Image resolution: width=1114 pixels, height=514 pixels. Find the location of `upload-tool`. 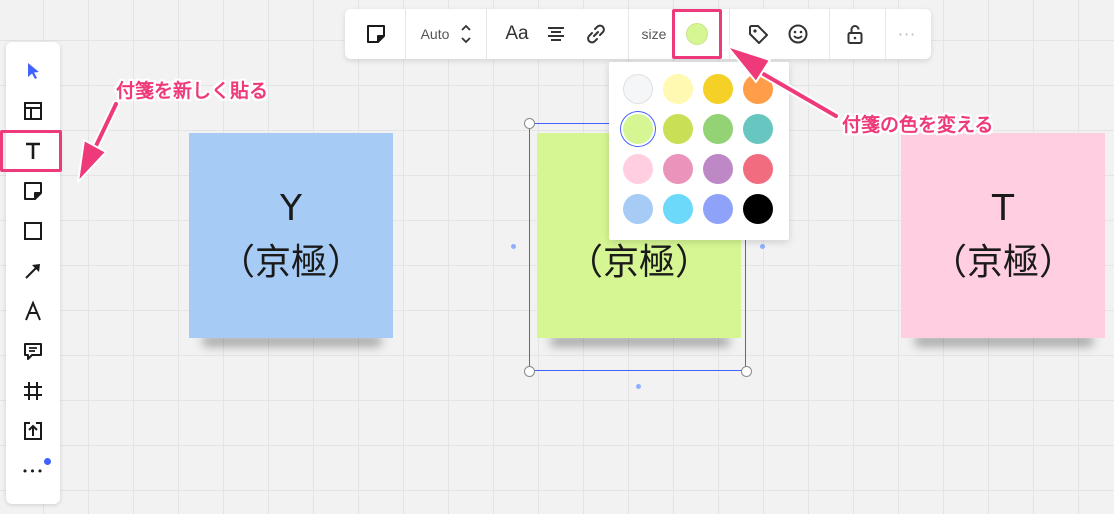

upload-tool is located at coordinates (33, 431).